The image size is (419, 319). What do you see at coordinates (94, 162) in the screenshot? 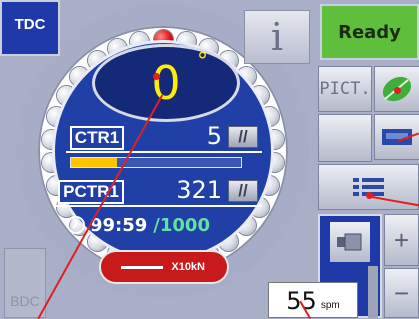
I see `progress-fill` at bounding box center [94, 162].